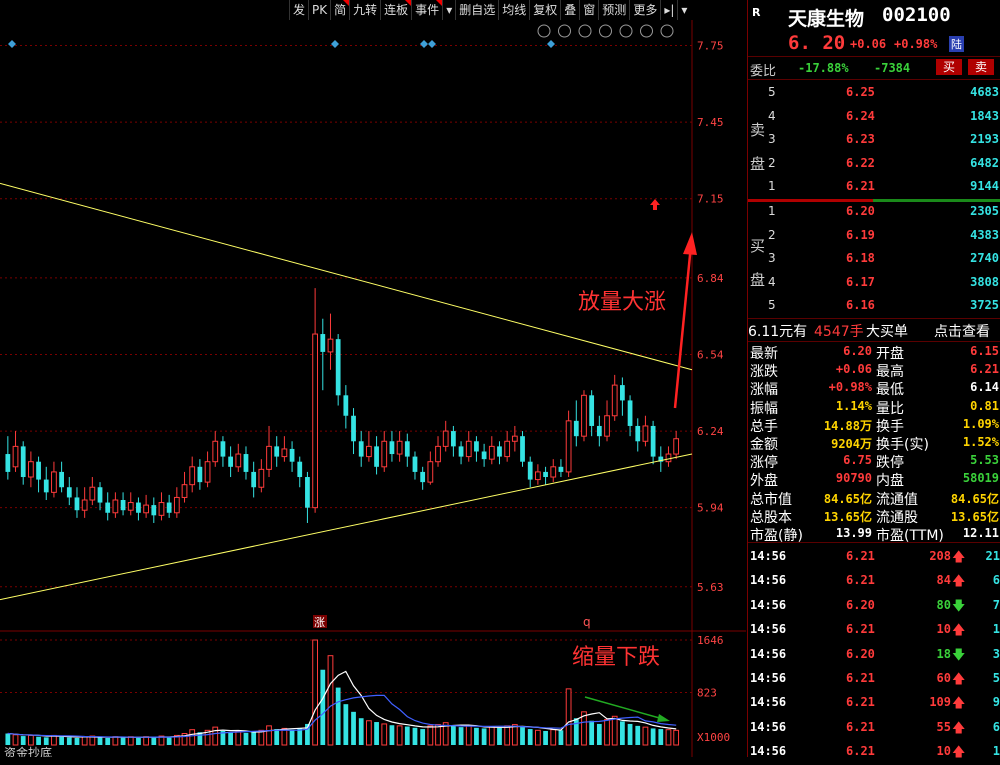 The width and height of the screenshot is (1000, 765). Describe the element at coordinates (613, 10) in the screenshot. I see `toolbar-button-12: 预测` at that location.